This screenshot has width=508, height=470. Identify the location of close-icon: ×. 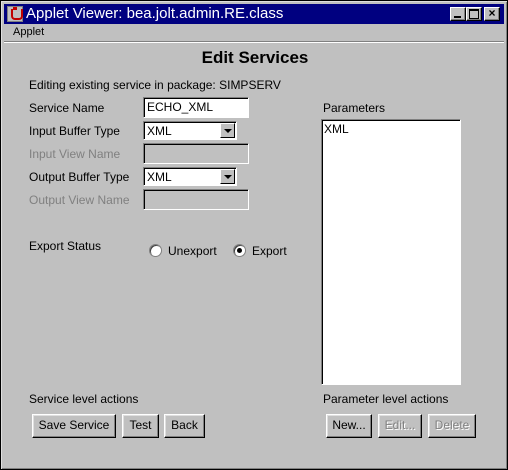
(492, 13).